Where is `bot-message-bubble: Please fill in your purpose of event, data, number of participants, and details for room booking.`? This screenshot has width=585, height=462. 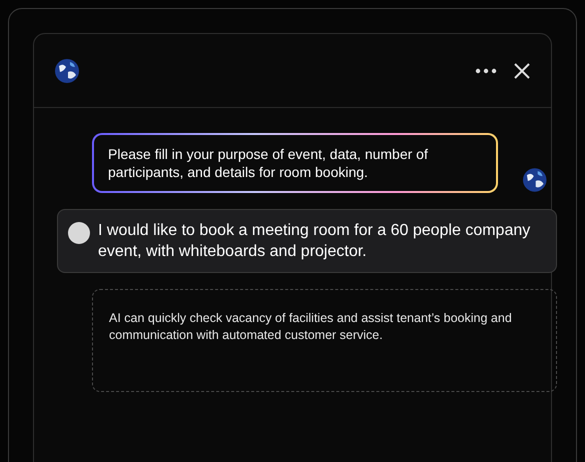
bot-message-bubble: Please fill in your purpose of event, data, number of participants, and details for room booking. is located at coordinates (295, 163).